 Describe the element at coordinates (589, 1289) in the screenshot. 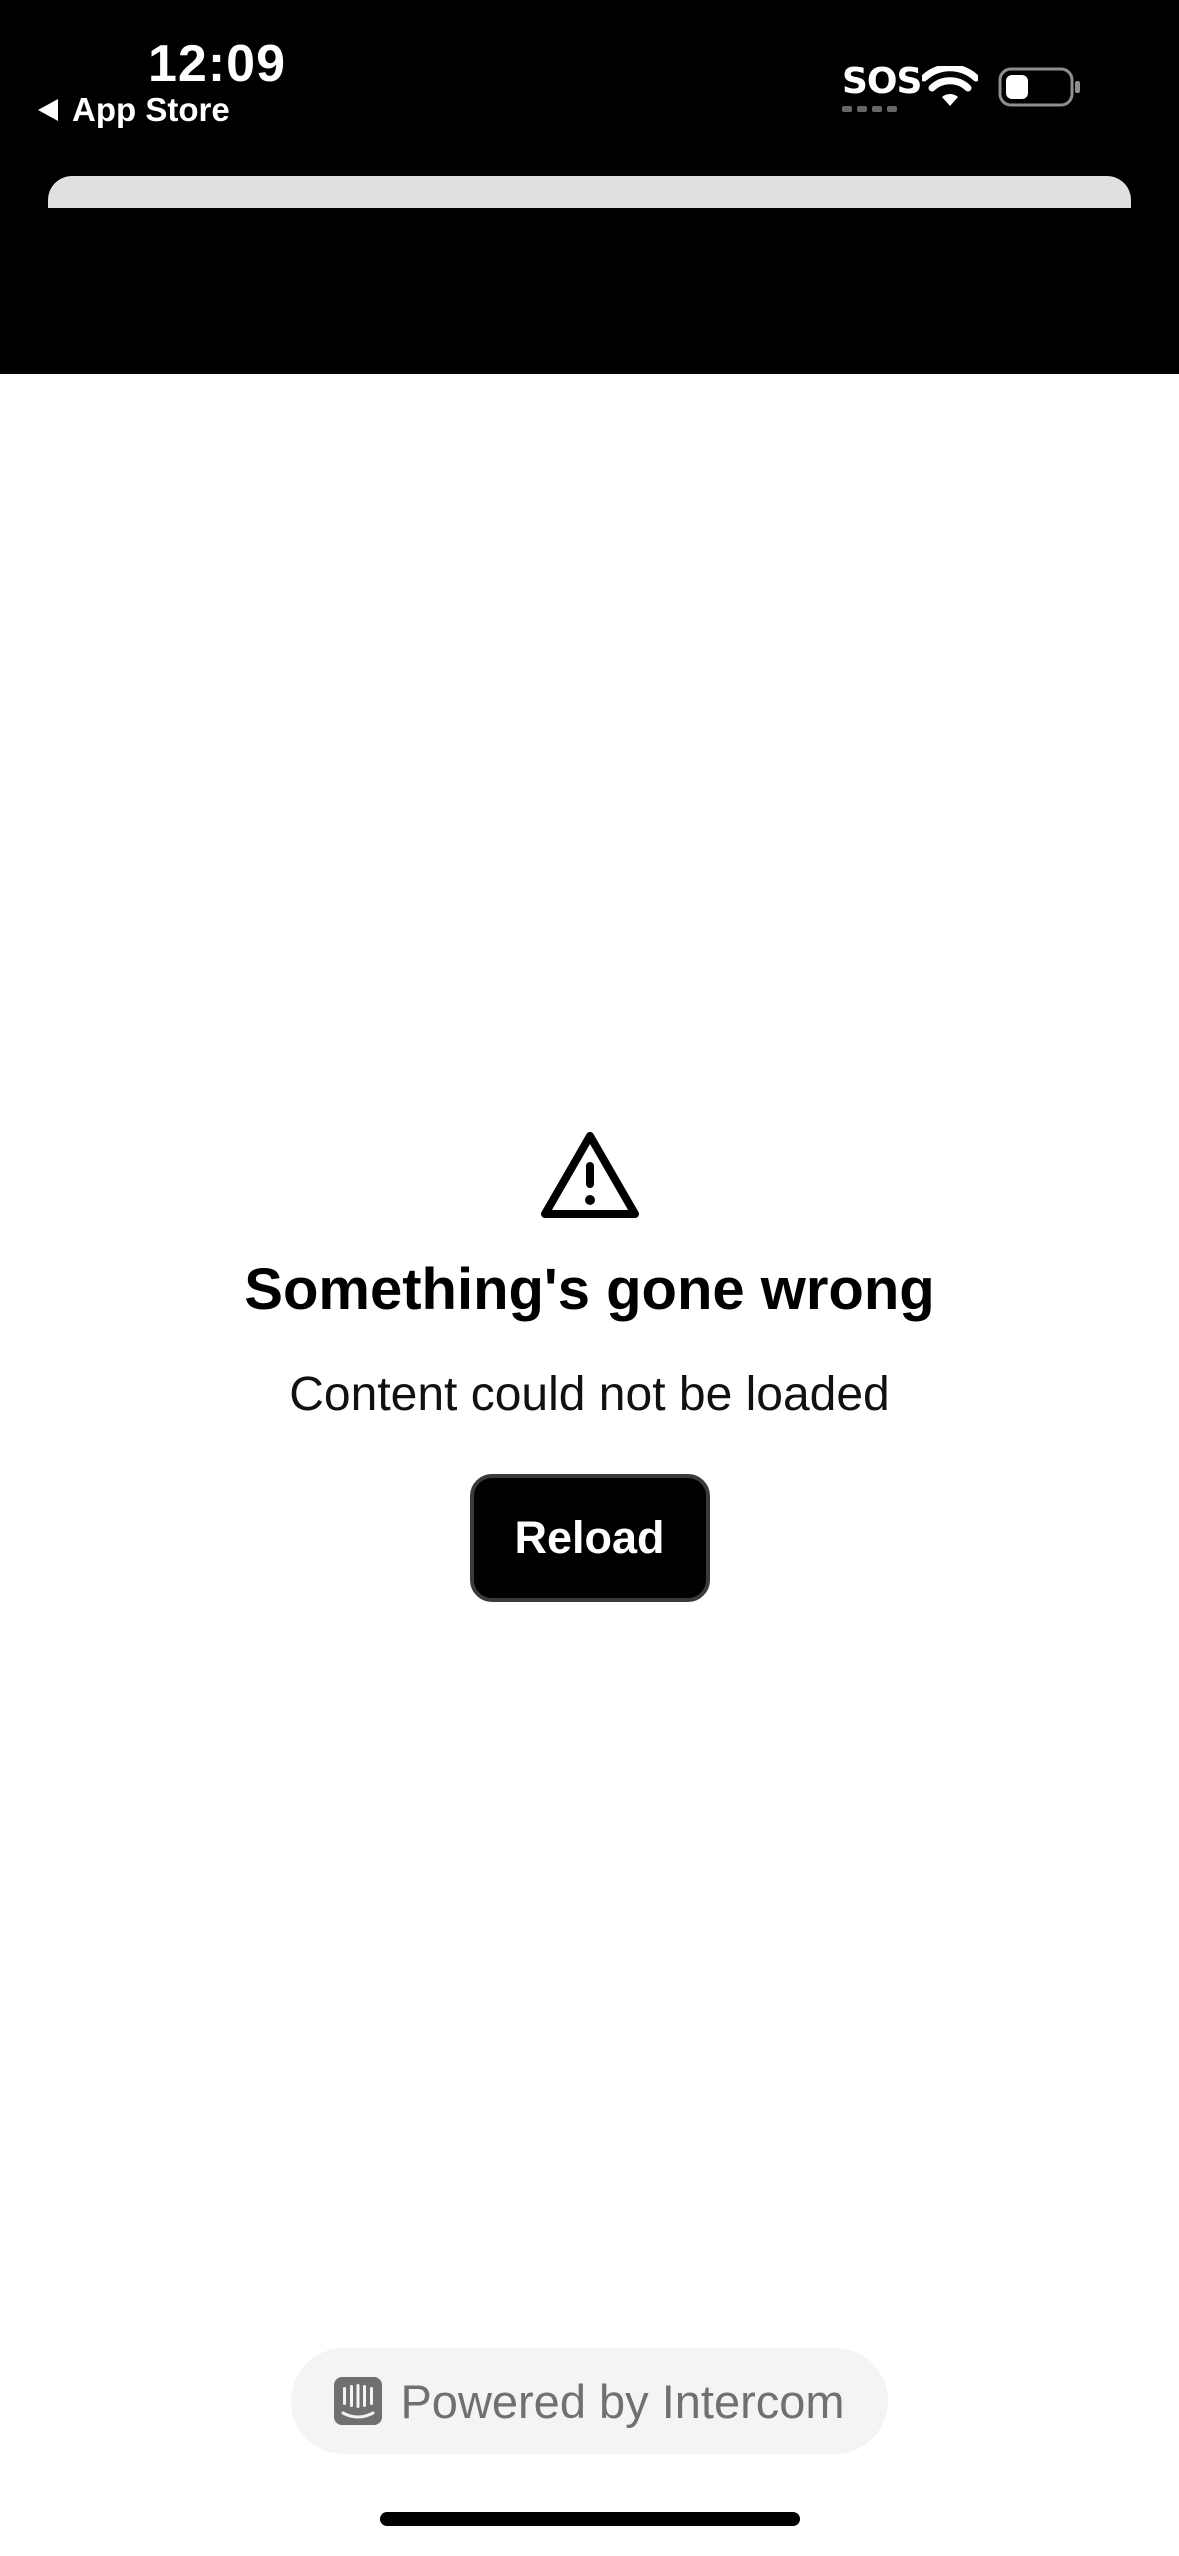

I see `error-title: Something's gone wrong` at that location.